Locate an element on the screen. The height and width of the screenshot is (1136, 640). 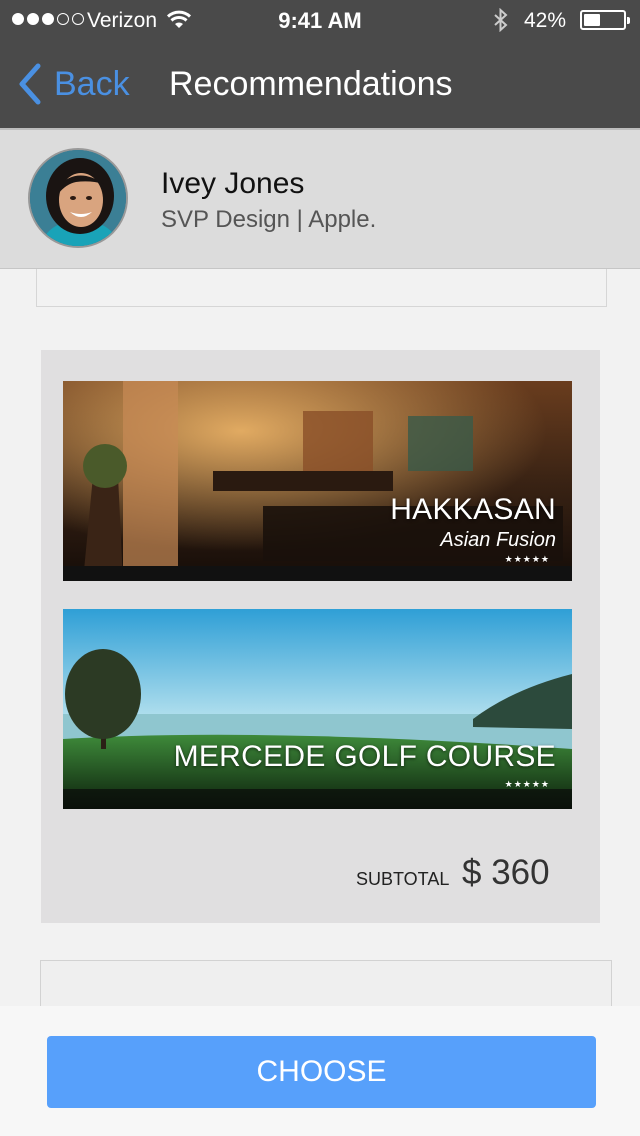
recommendation-tile-golf-course: MERCEDE GOLF COURSE ★★★★★ is located at coordinates (317, 709).